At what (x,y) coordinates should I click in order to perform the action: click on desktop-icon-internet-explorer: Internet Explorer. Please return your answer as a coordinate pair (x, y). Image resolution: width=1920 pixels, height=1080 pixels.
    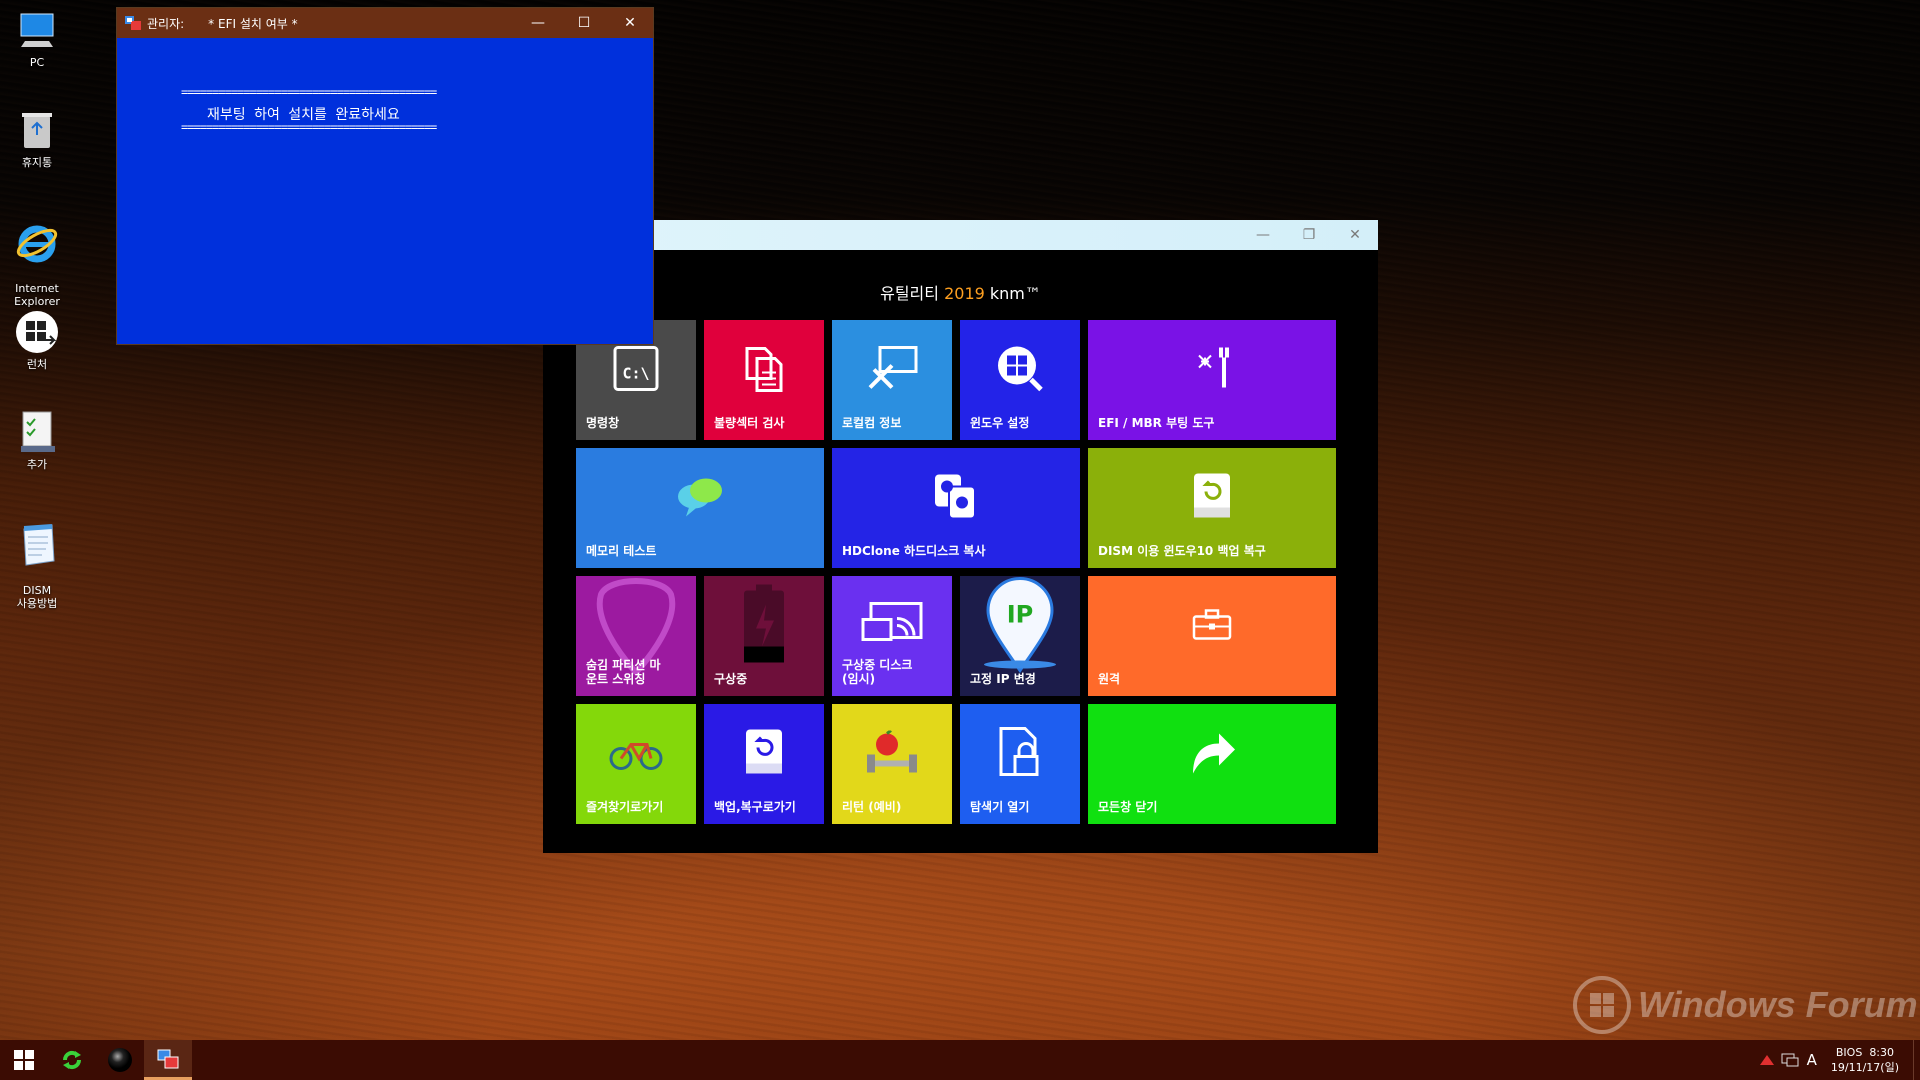
    Looking at the image, I should click on (37, 264).